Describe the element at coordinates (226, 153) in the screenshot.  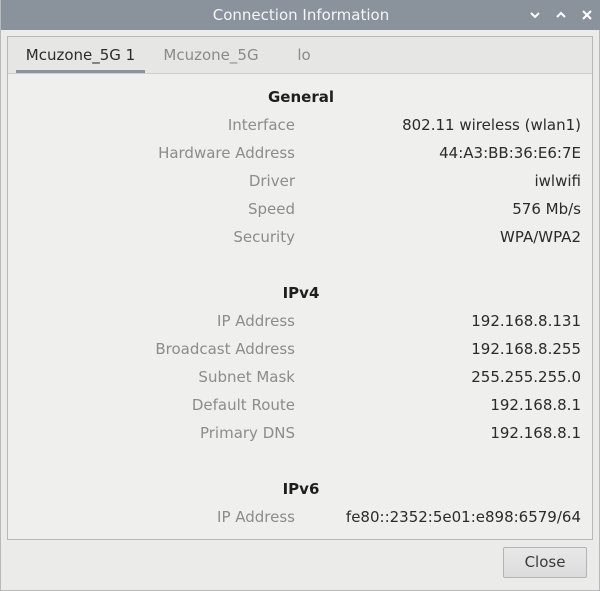
I see `hardware-address-label: Hardware Address` at that location.